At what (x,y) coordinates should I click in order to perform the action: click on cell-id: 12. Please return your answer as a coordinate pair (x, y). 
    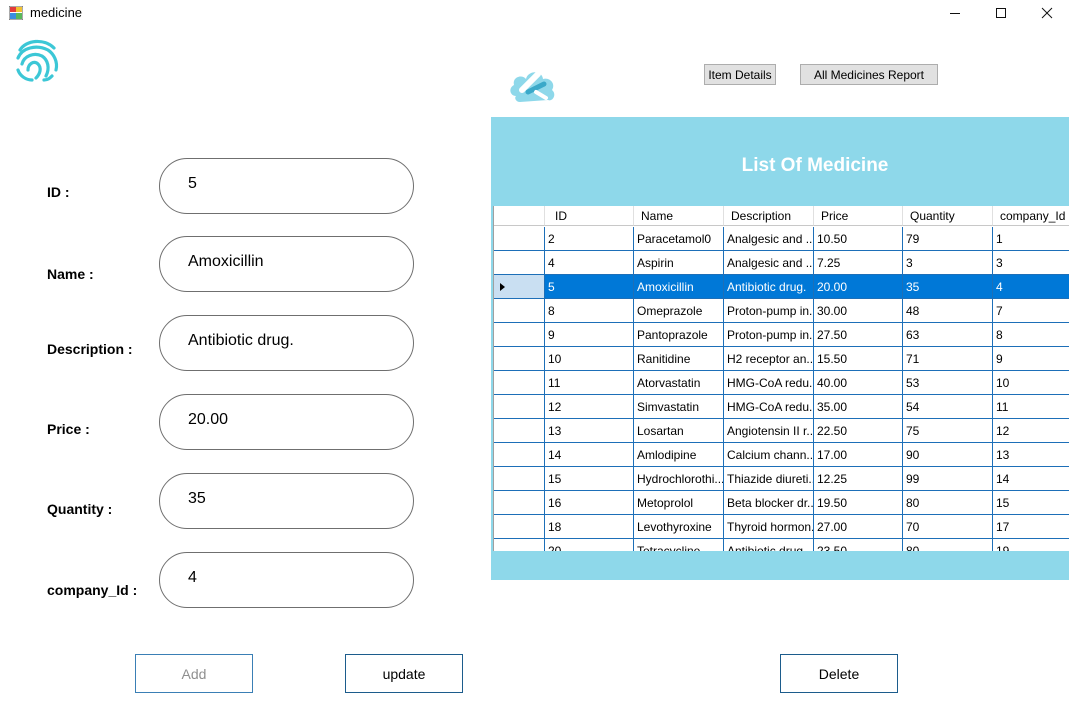
    Looking at the image, I should click on (589, 407).